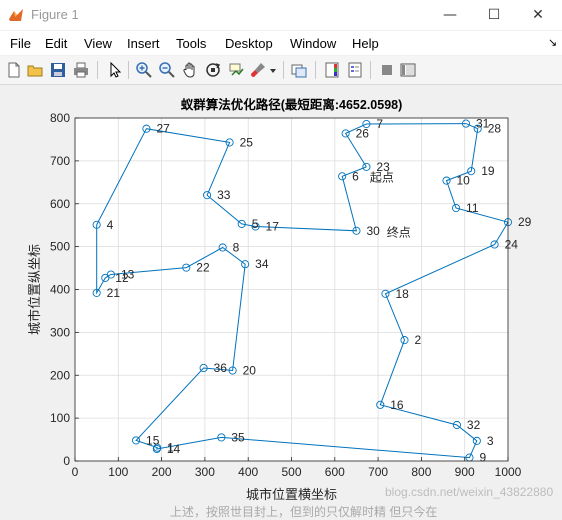 This screenshot has width=562, height=520. I want to click on y-tick-label: 0, so click(66, 461).